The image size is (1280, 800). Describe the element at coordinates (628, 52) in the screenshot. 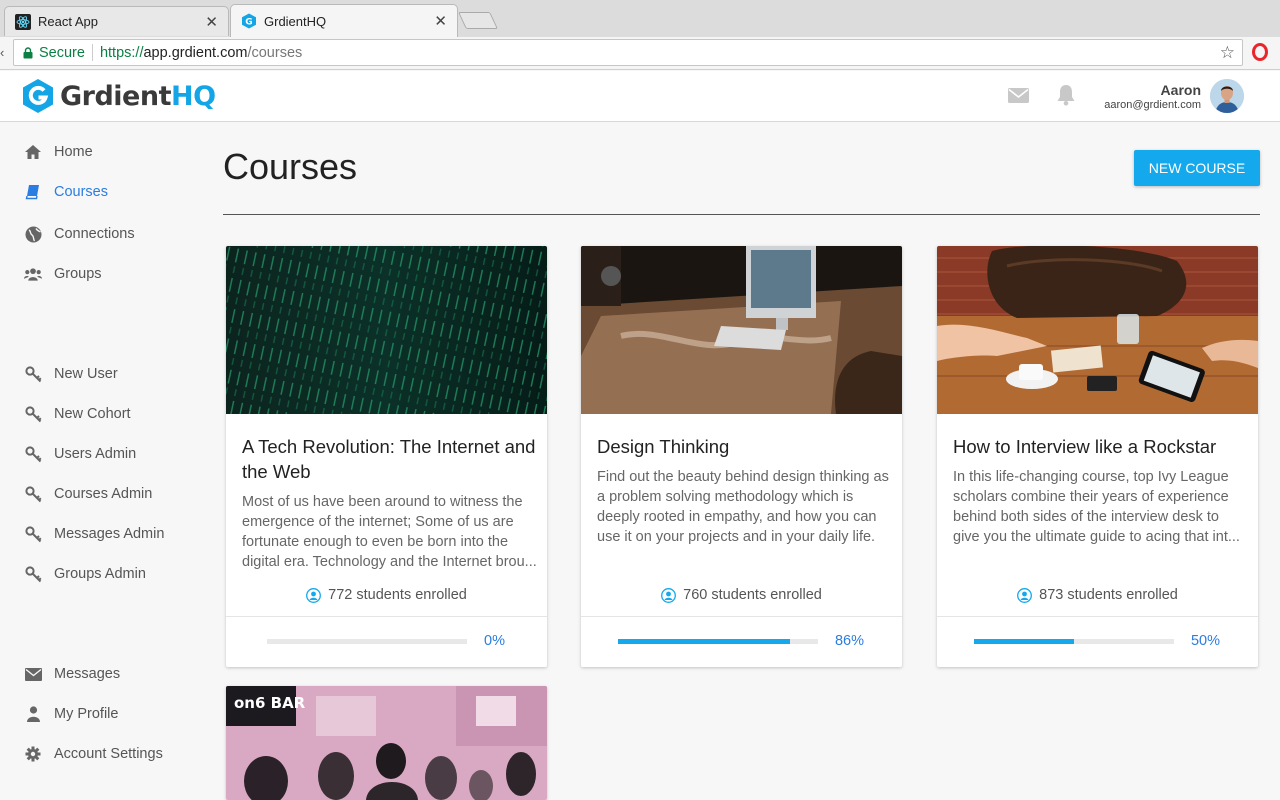

I see `address-bar: Secure https://app.grdient.com/courses ☆` at that location.